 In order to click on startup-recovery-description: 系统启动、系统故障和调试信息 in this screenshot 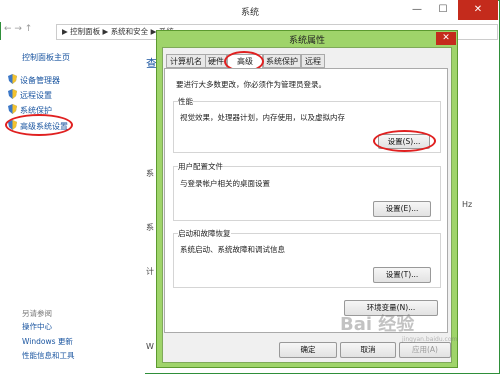, I will do `click(232, 249)`.